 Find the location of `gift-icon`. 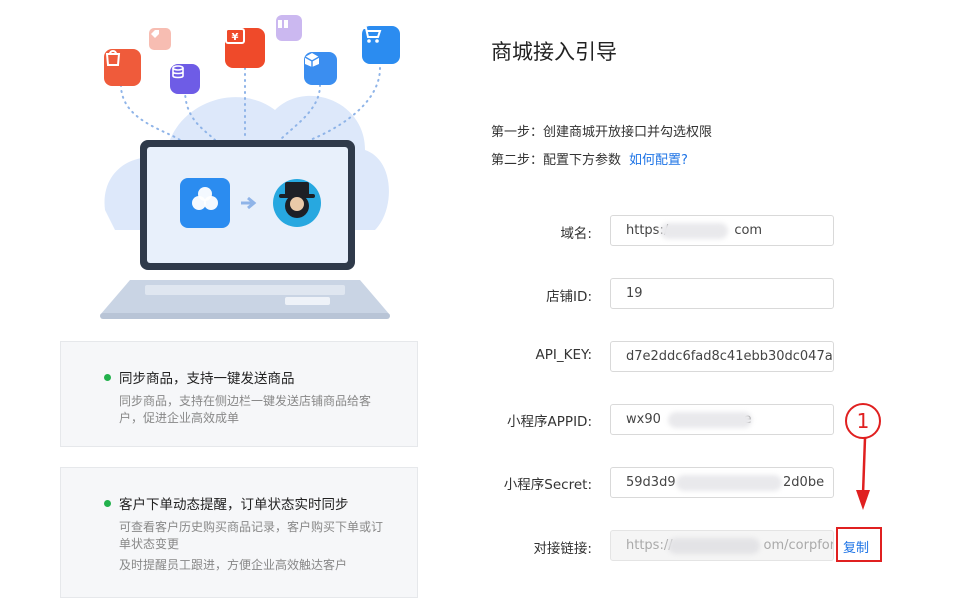

gift-icon is located at coordinates (289, 28).